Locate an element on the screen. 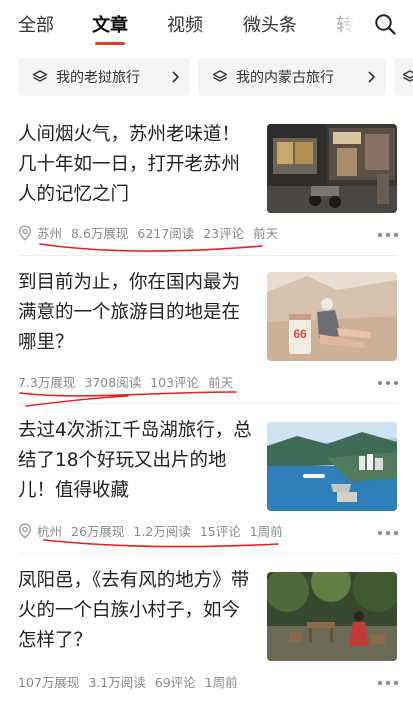  article-impressions: 8.6万展现 is located at coordinates (100, 233).